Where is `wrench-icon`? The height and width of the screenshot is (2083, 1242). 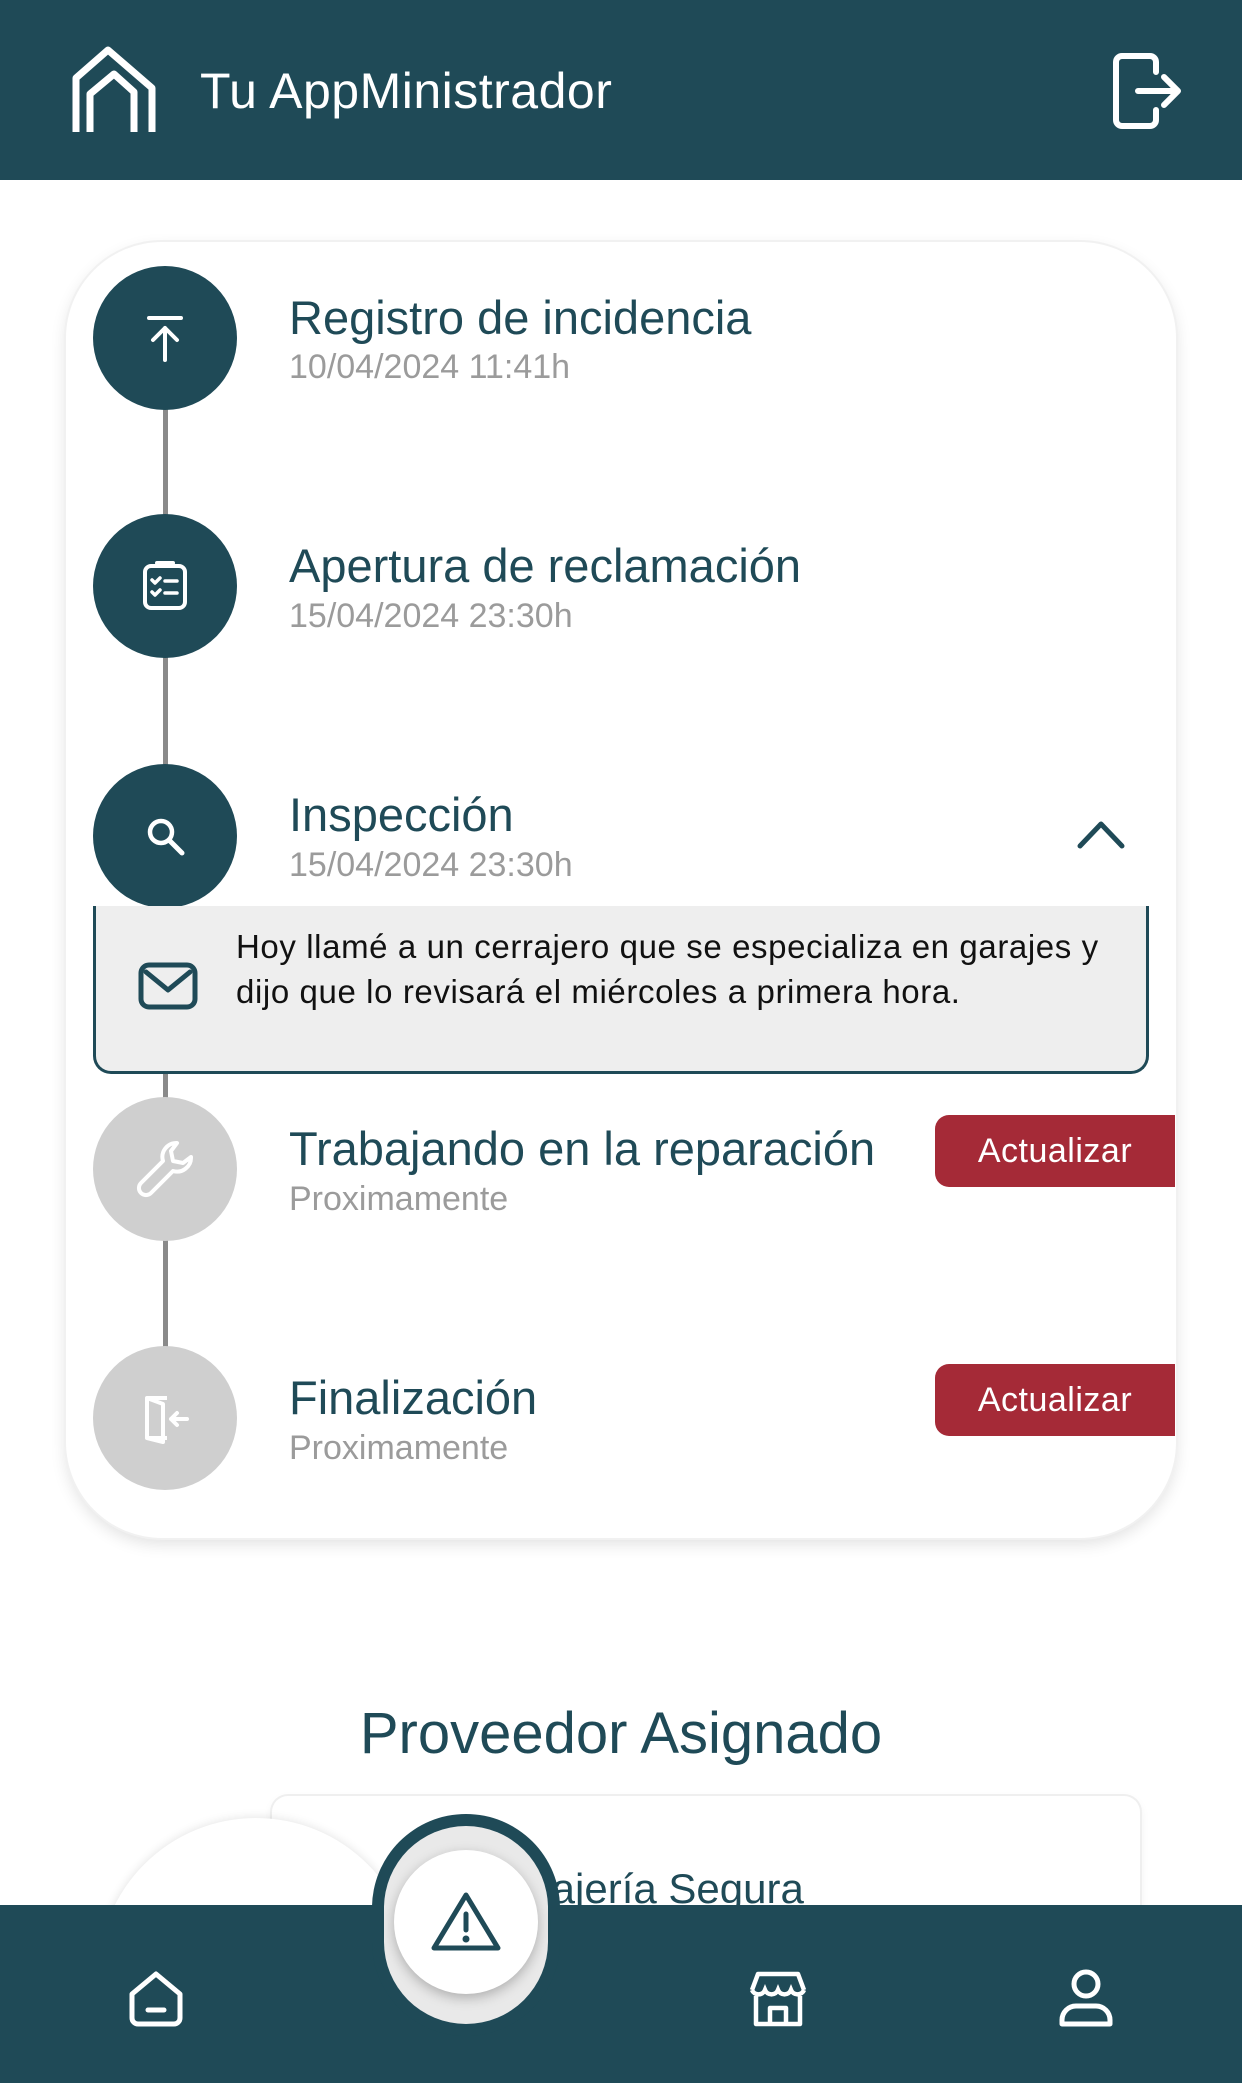 wrench-icon is located at coordinates (164, 1169).